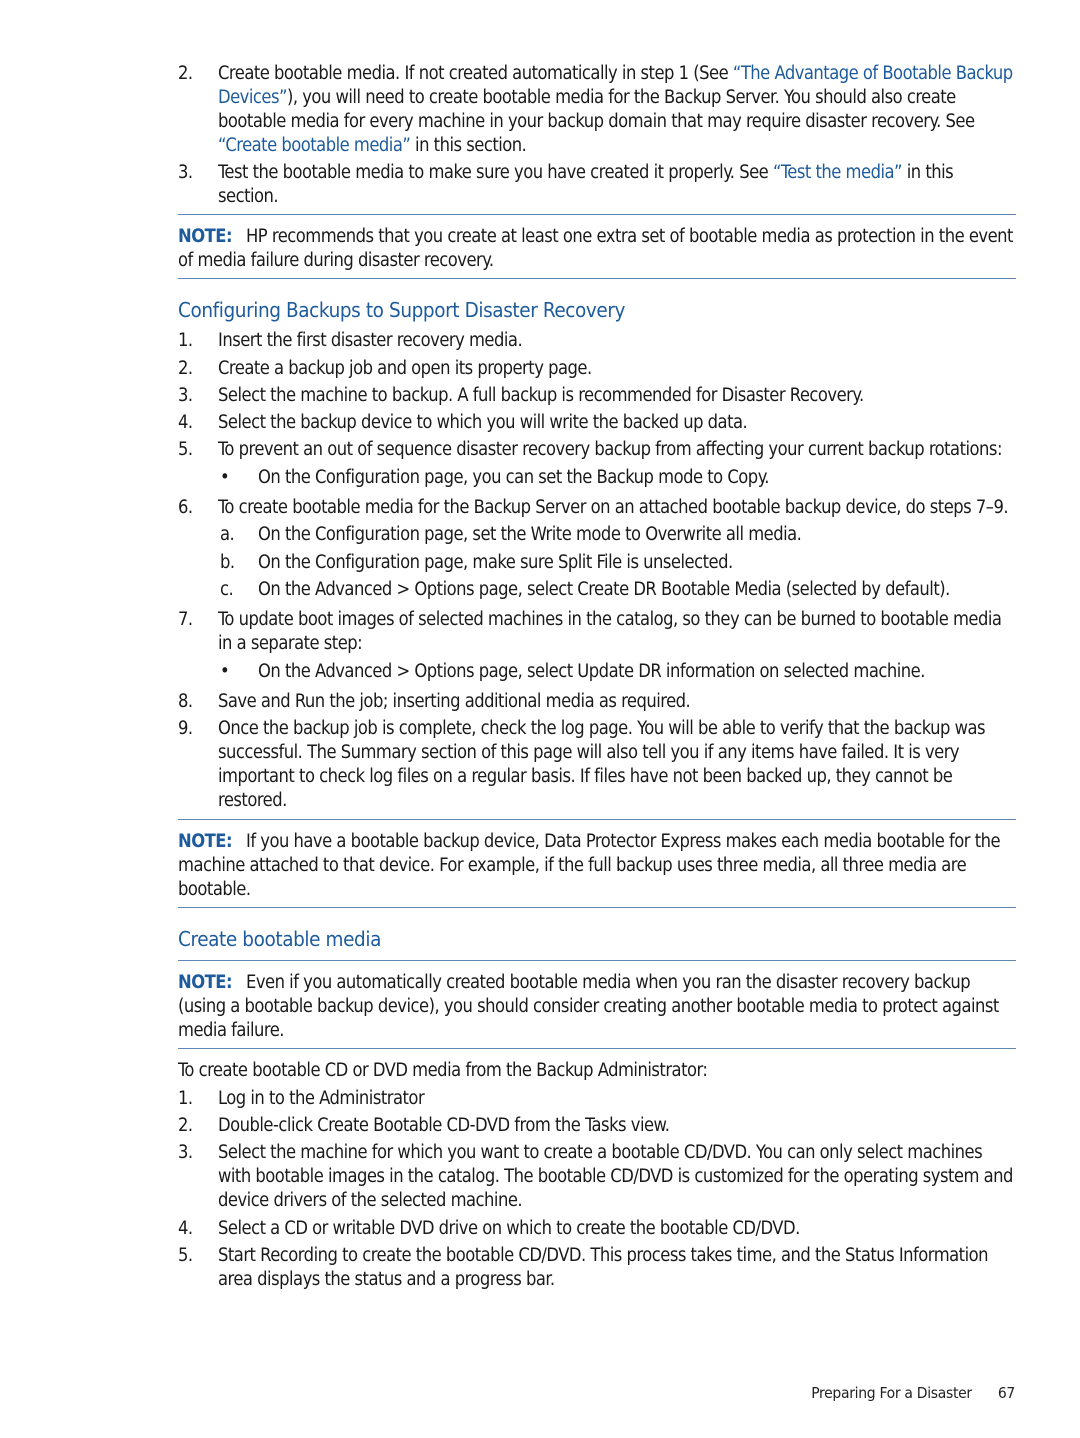 This screenshot has width=1080, height=1438. What do you see at coordinates (227, 590) in the screenshot?
I see `sub-marker: c.` at bounding box center [227, 590].